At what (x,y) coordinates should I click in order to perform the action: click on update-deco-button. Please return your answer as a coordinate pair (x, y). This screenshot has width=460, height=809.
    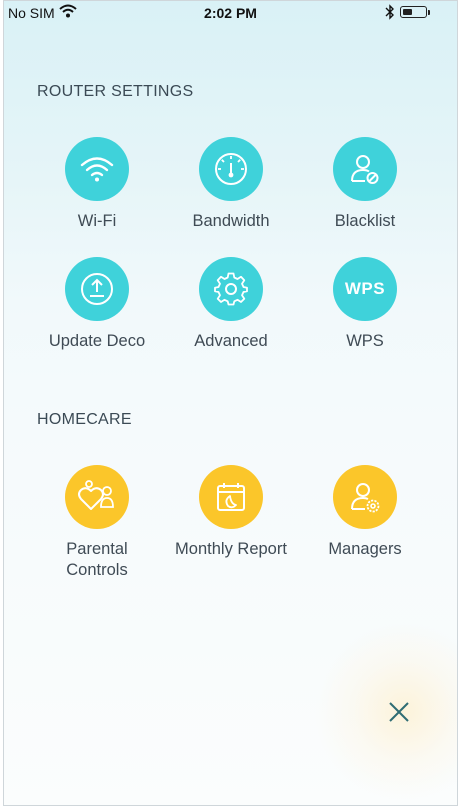
    Looking at the image, I should click on (97, 289).